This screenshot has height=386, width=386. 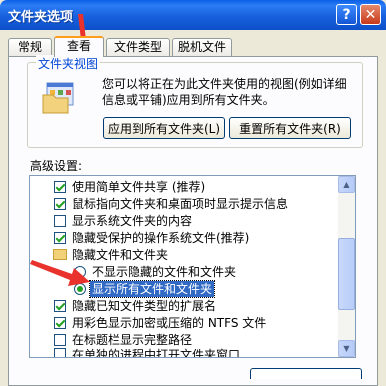 I want to click on list-item: 使用简单文件共享 (推荐), so click(x=185, y=186).